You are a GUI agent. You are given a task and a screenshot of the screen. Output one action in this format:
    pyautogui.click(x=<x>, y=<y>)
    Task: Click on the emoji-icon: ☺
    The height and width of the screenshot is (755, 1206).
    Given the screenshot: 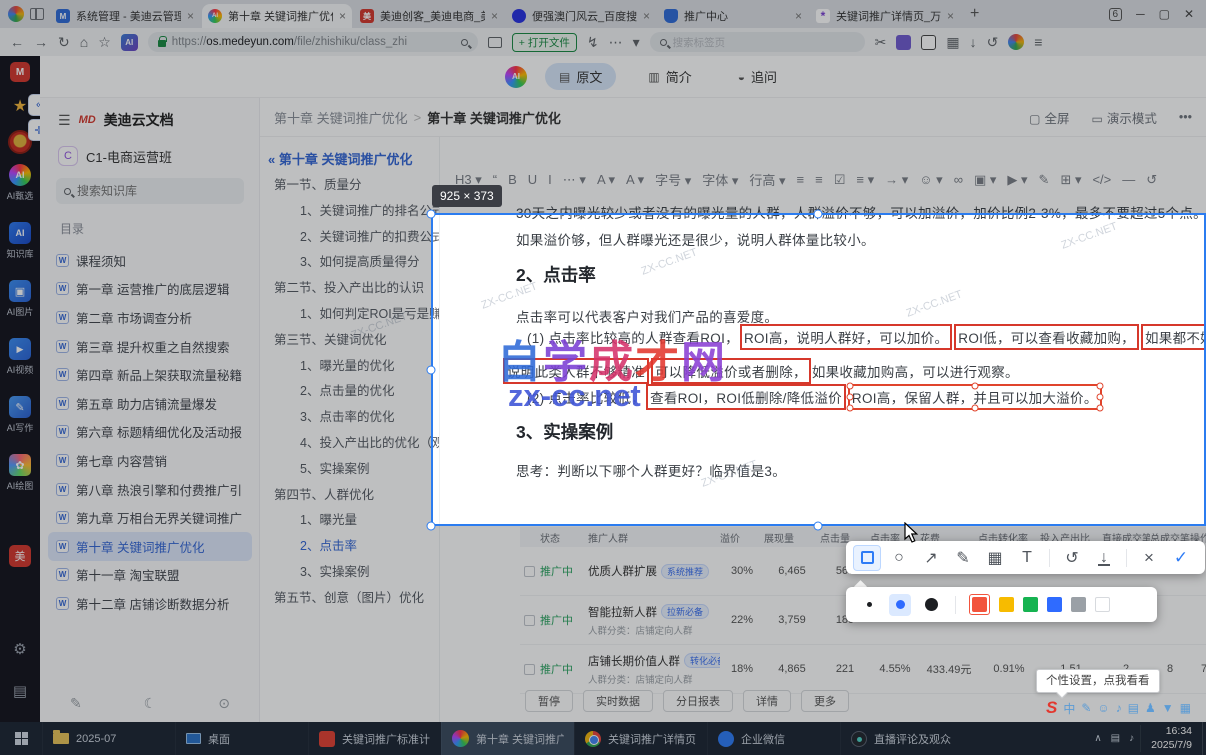 What is the action you would take?
    pyautogui.click(x=1103, y=708)
    